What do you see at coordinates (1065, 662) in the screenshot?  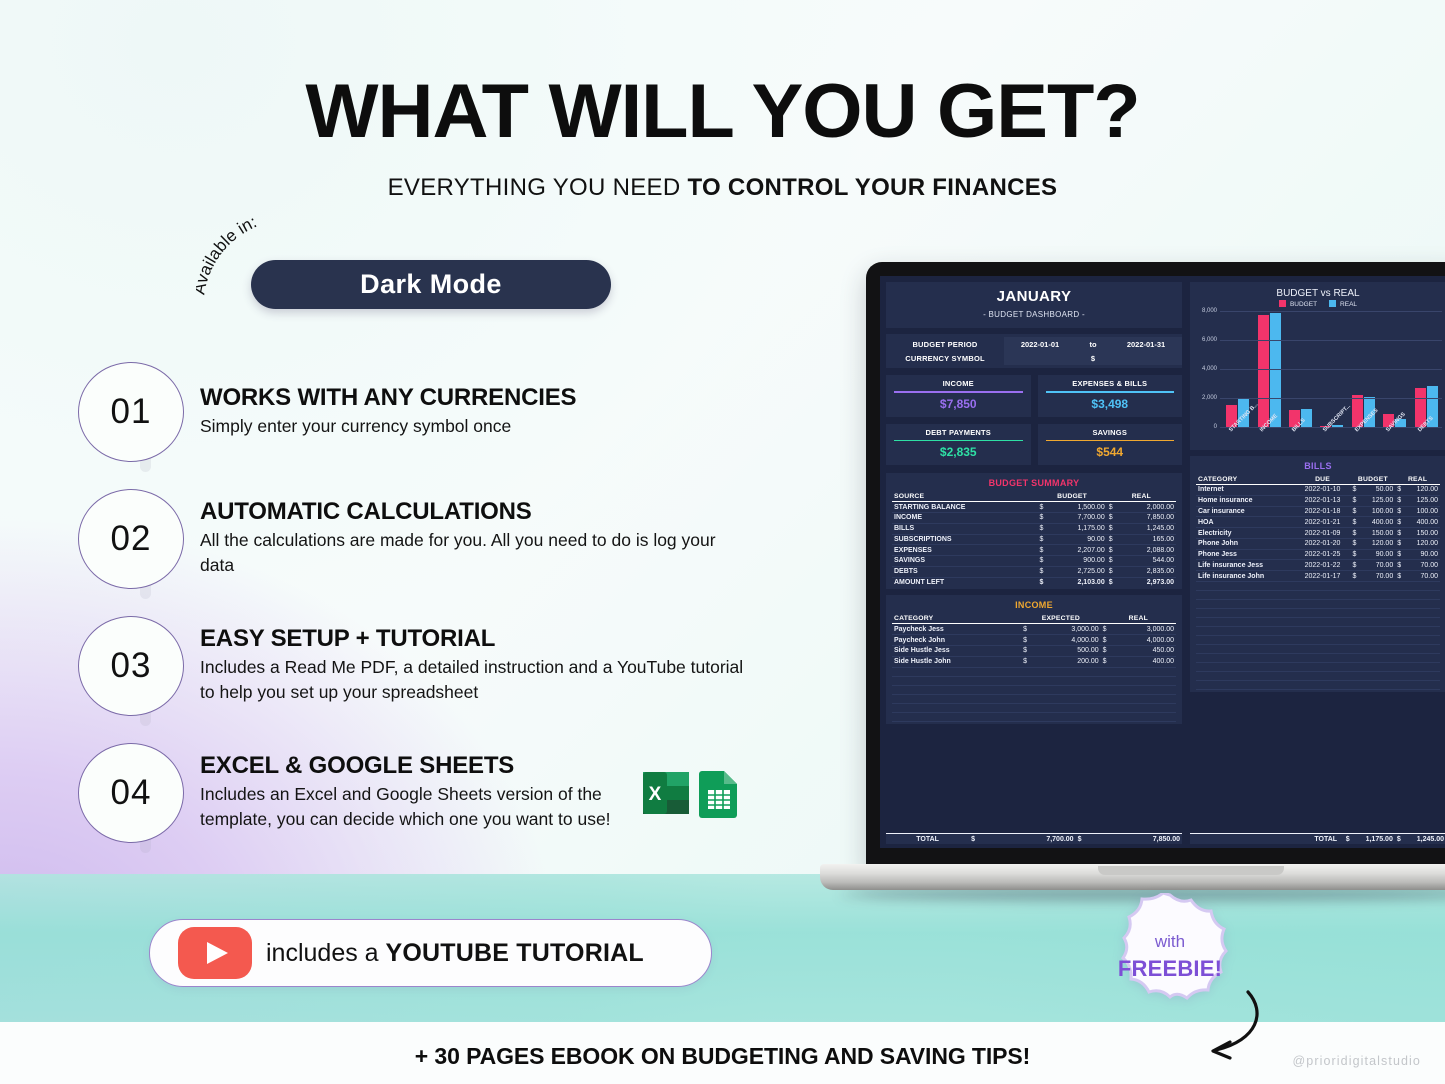 I see `row-expected: 200.00` at bounding box center [1065, 662].